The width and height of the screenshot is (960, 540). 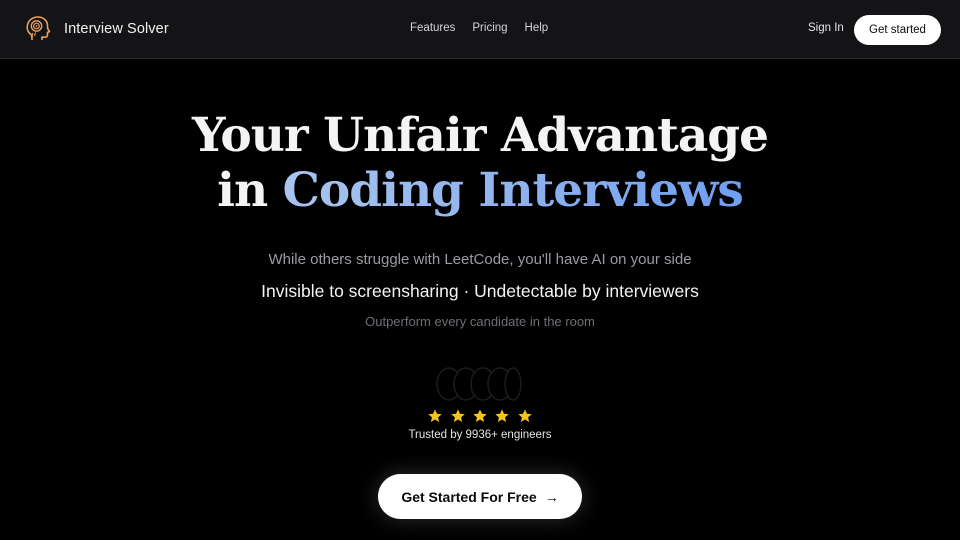 I want to click on get-started-free-button: Get Started For Free →, so click(x=480, y=496).